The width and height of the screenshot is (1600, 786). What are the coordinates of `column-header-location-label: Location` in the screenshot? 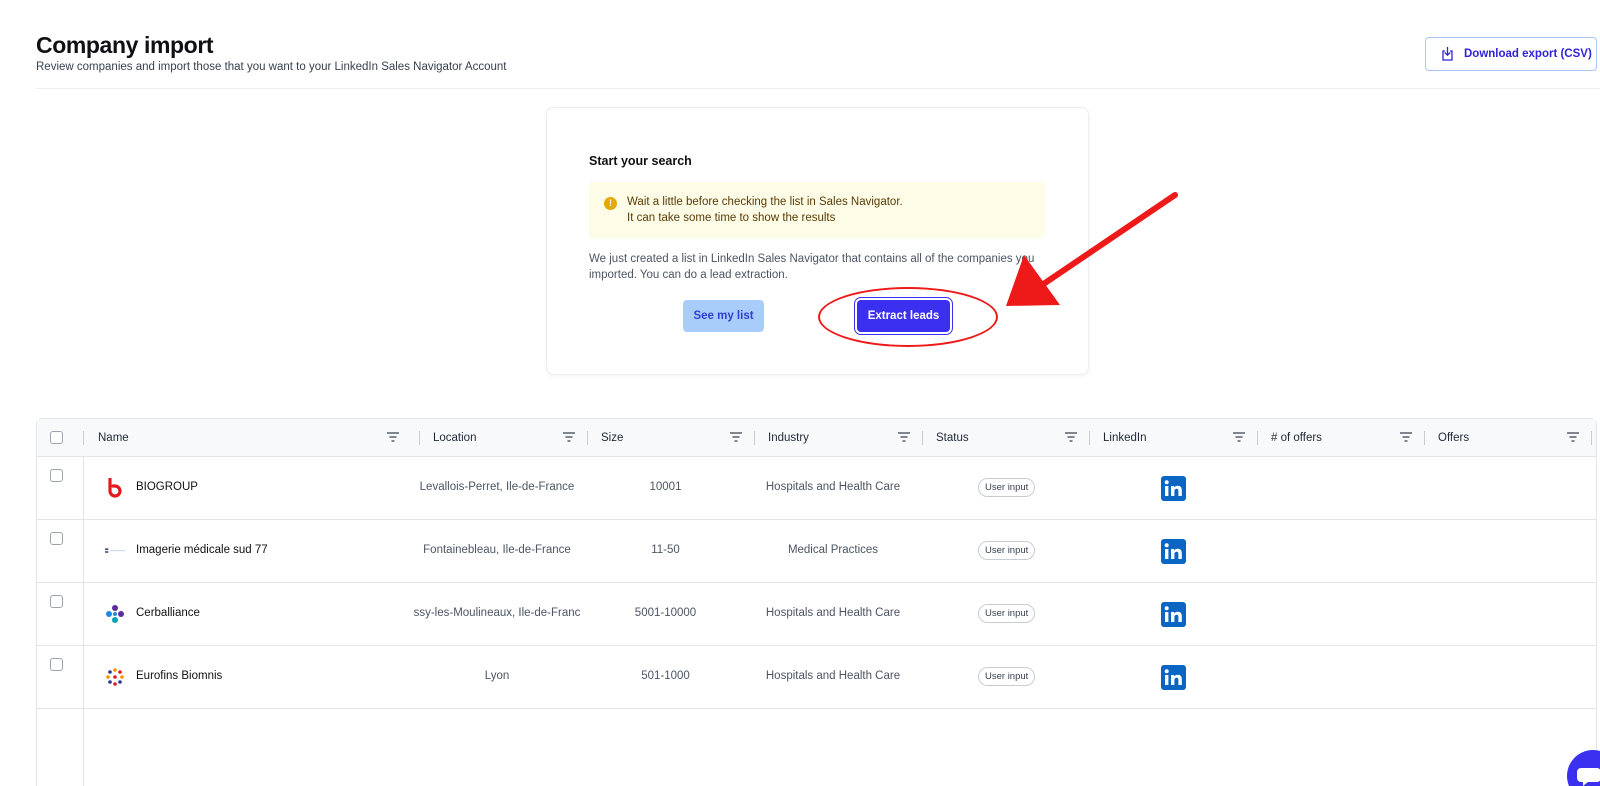 It's located at (455, 438).